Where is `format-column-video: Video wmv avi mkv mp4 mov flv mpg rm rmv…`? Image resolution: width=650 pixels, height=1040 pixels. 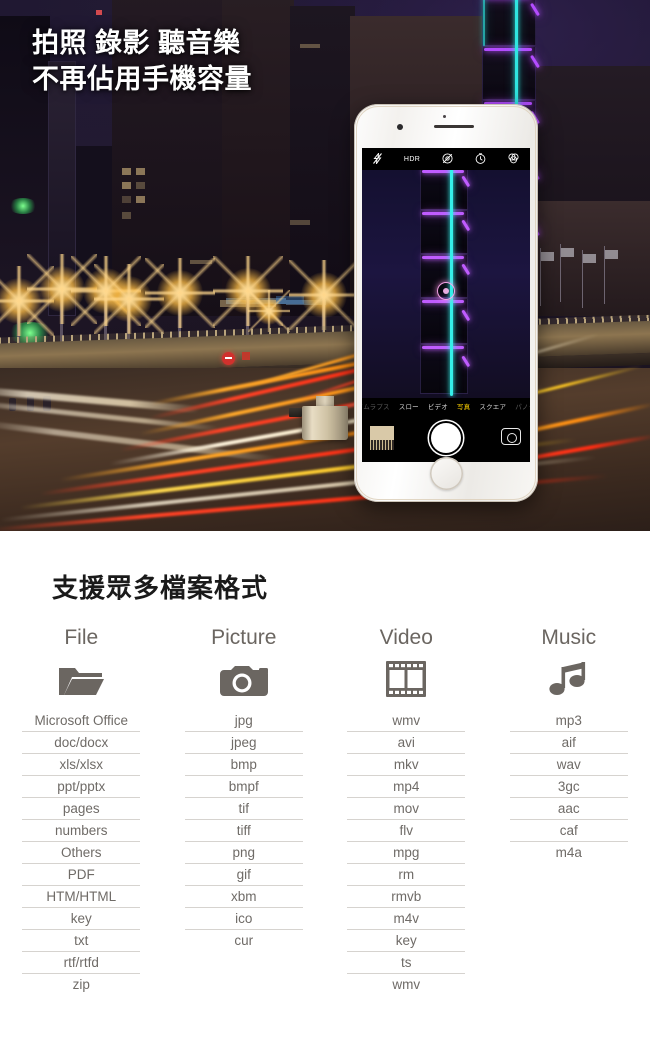 format-column-video: Video wmv avi mkv mp4 mov flv mpg rm rmv… is located at coordinates (406, 811).